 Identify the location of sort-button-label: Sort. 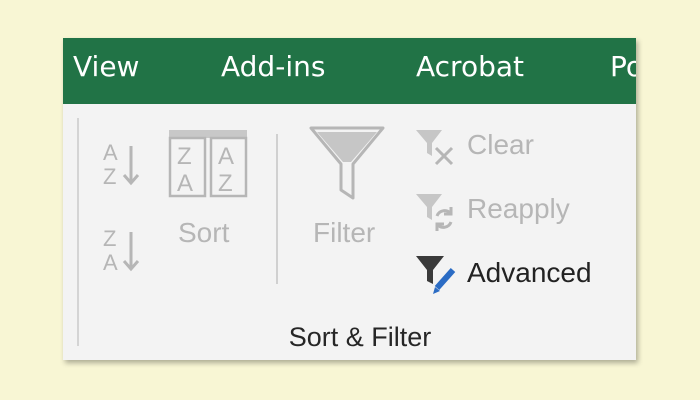
(204, 232).